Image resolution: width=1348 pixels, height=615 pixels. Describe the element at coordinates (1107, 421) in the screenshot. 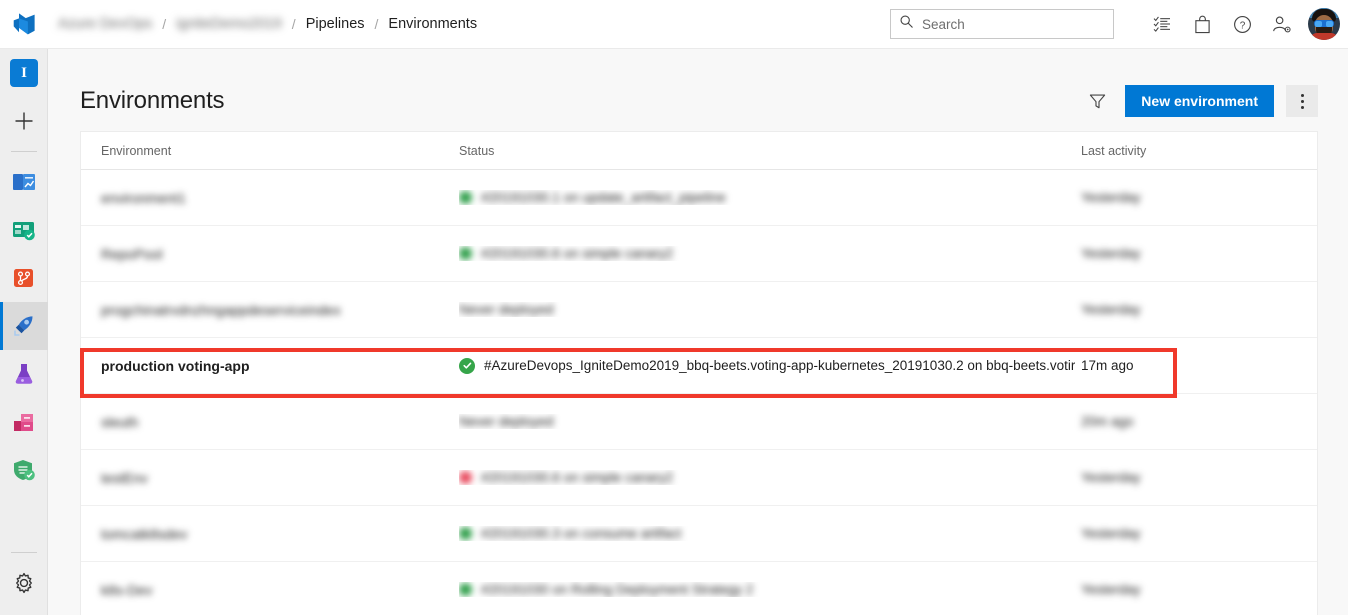

I see `last-activity-cell: 20m ago` at that location.